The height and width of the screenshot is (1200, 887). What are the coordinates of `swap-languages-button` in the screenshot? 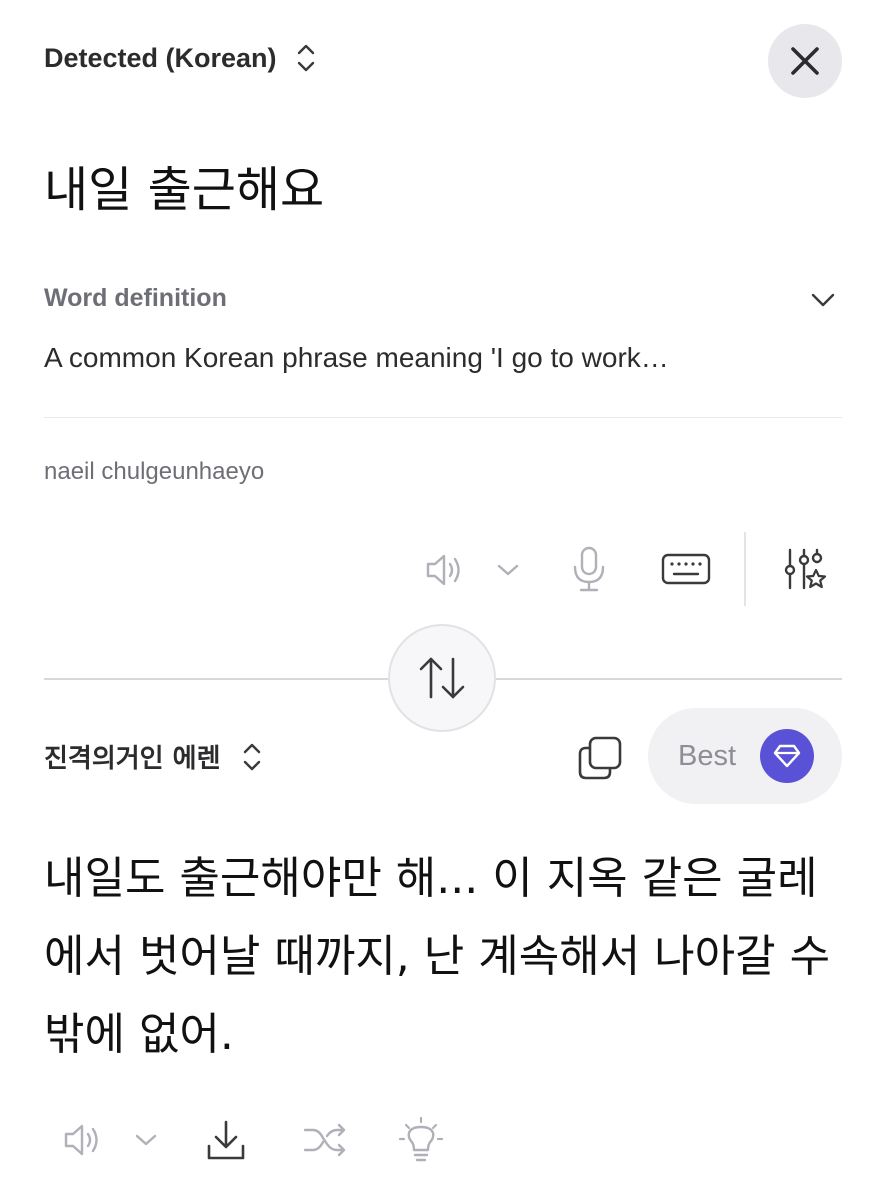 It's located at (442, 678).